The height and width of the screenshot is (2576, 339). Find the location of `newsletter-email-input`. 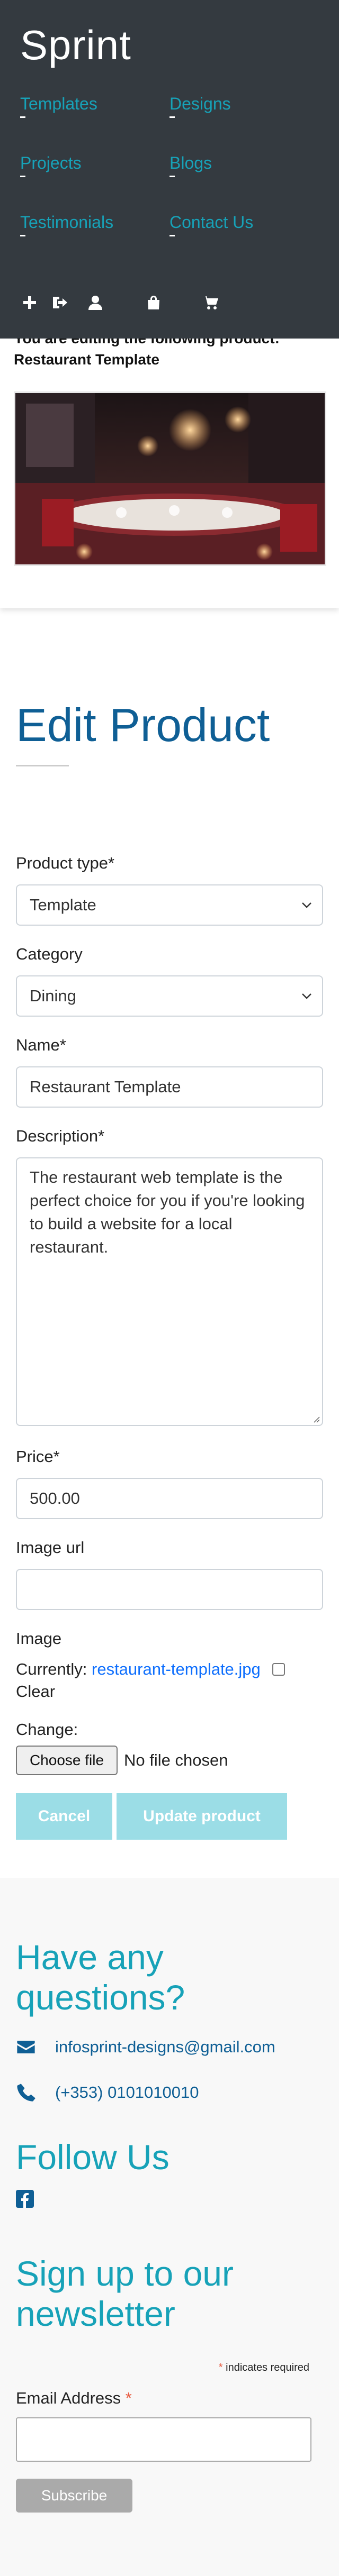

newsletter-email-input is located at coordinates (163, 2440).